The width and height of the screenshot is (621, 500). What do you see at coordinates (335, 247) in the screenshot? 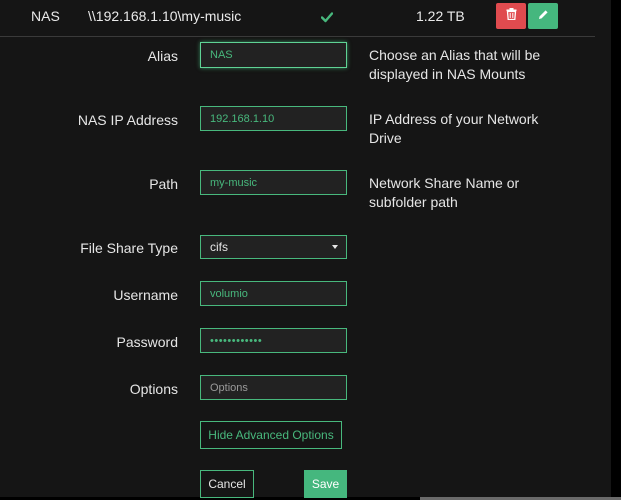
I see `caret-down-icon` at bounding box center [335, 247].